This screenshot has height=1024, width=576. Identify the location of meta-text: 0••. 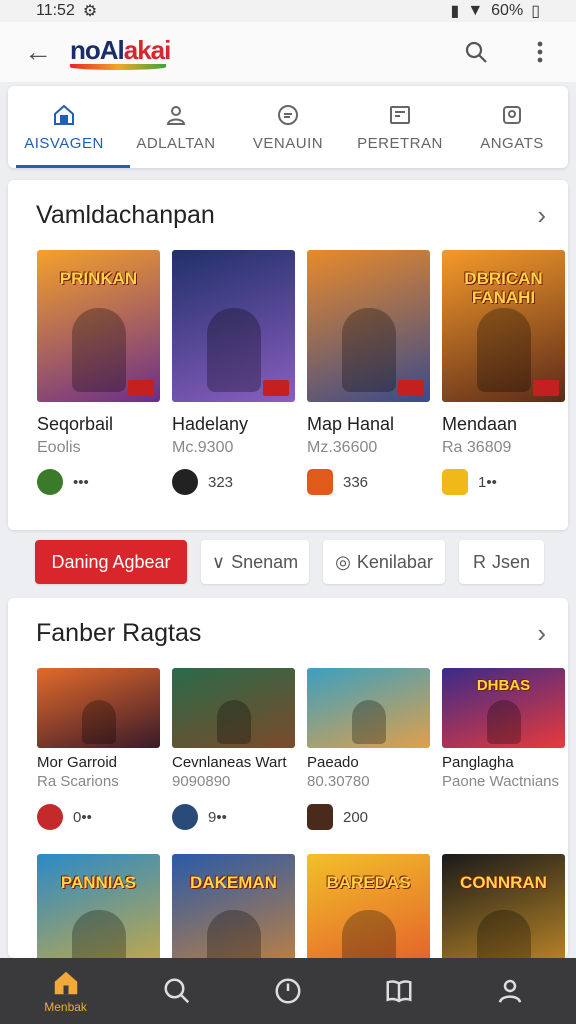
(82, 817).